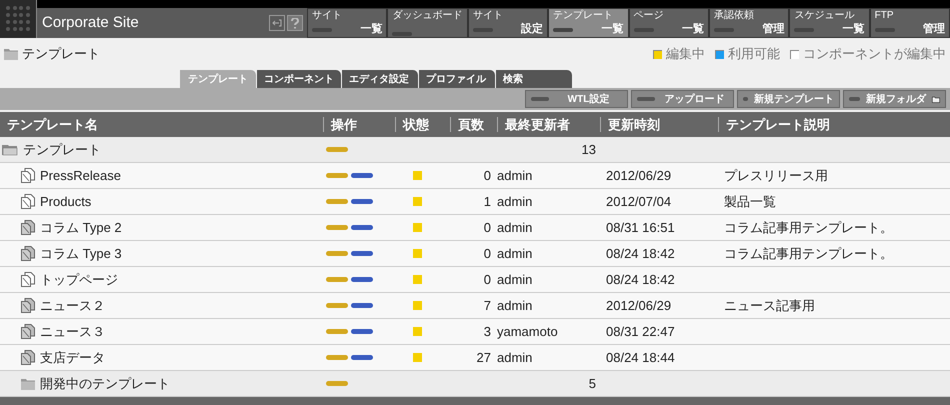 The width and height of the screenshot is (950, 405). I want to click on author: yamamoto, so click(527, 331).